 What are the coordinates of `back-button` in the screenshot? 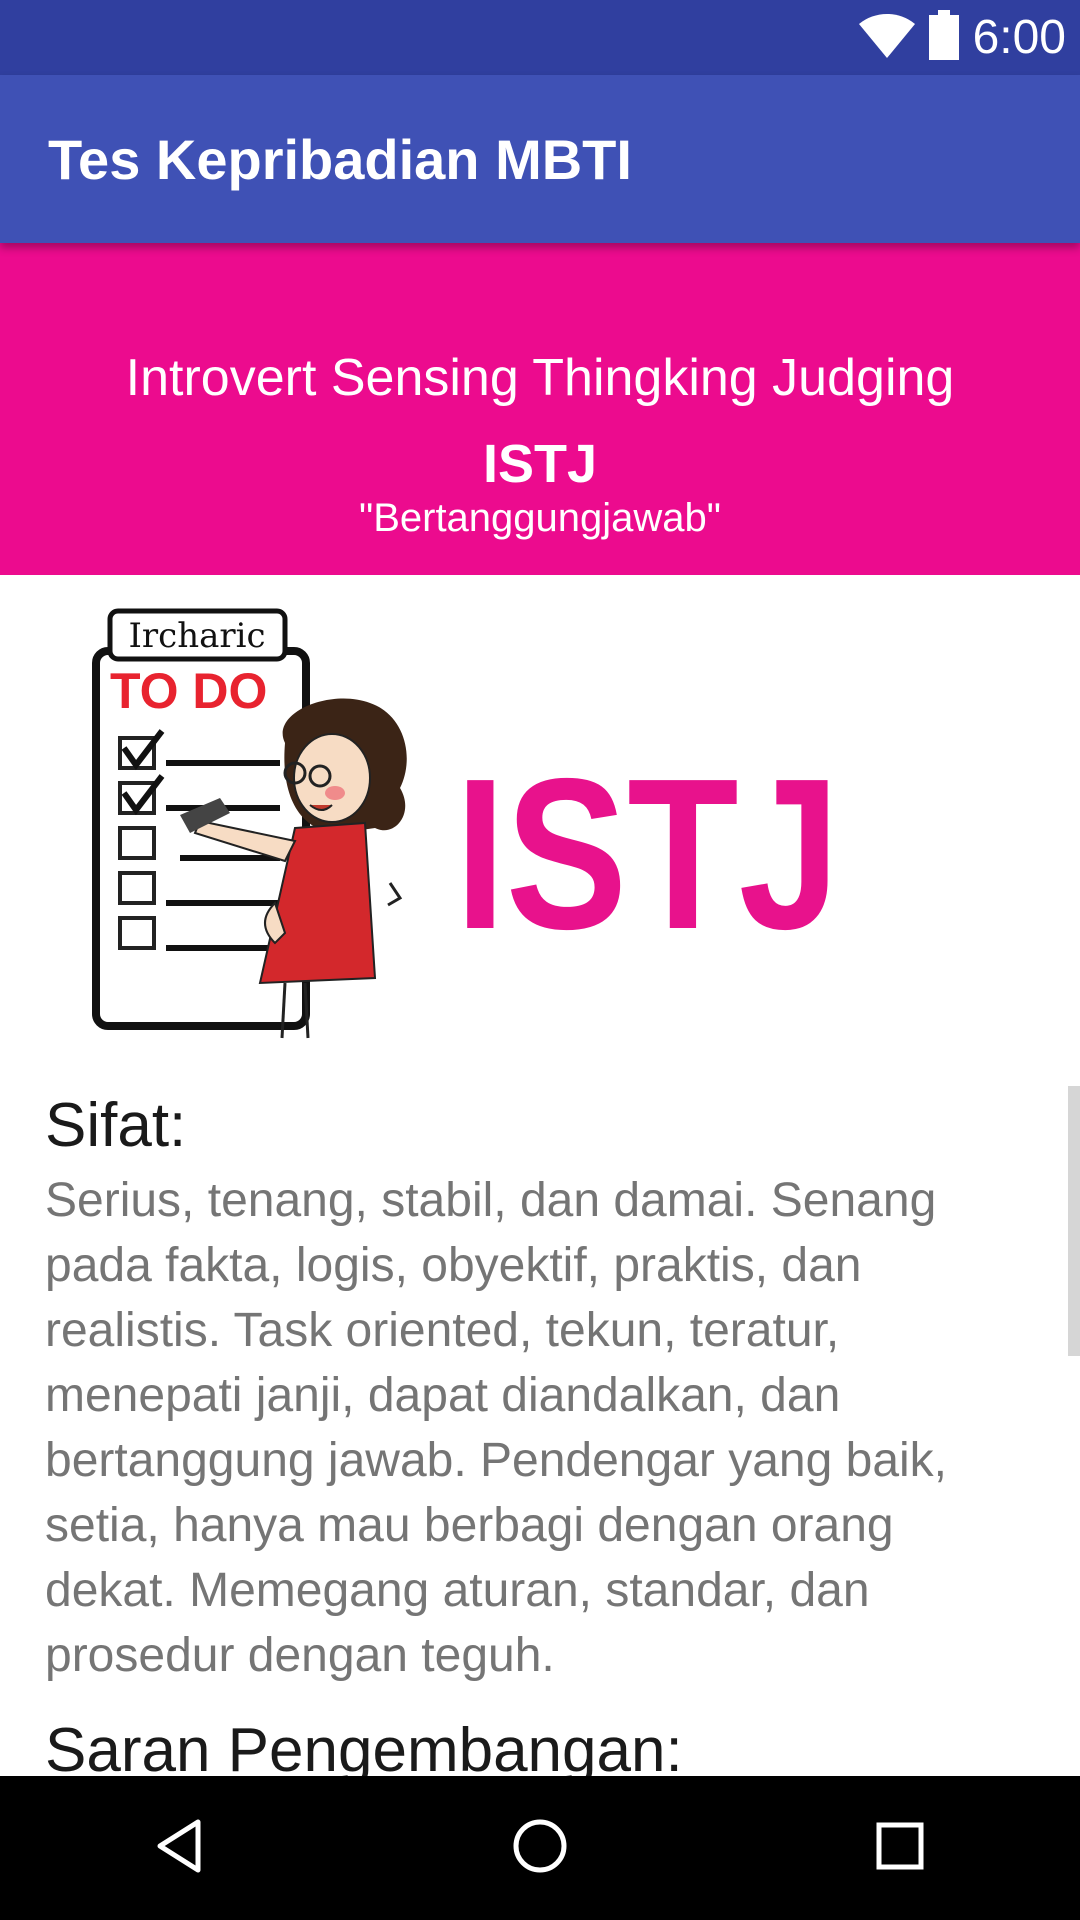 It's located at (180, 1848).